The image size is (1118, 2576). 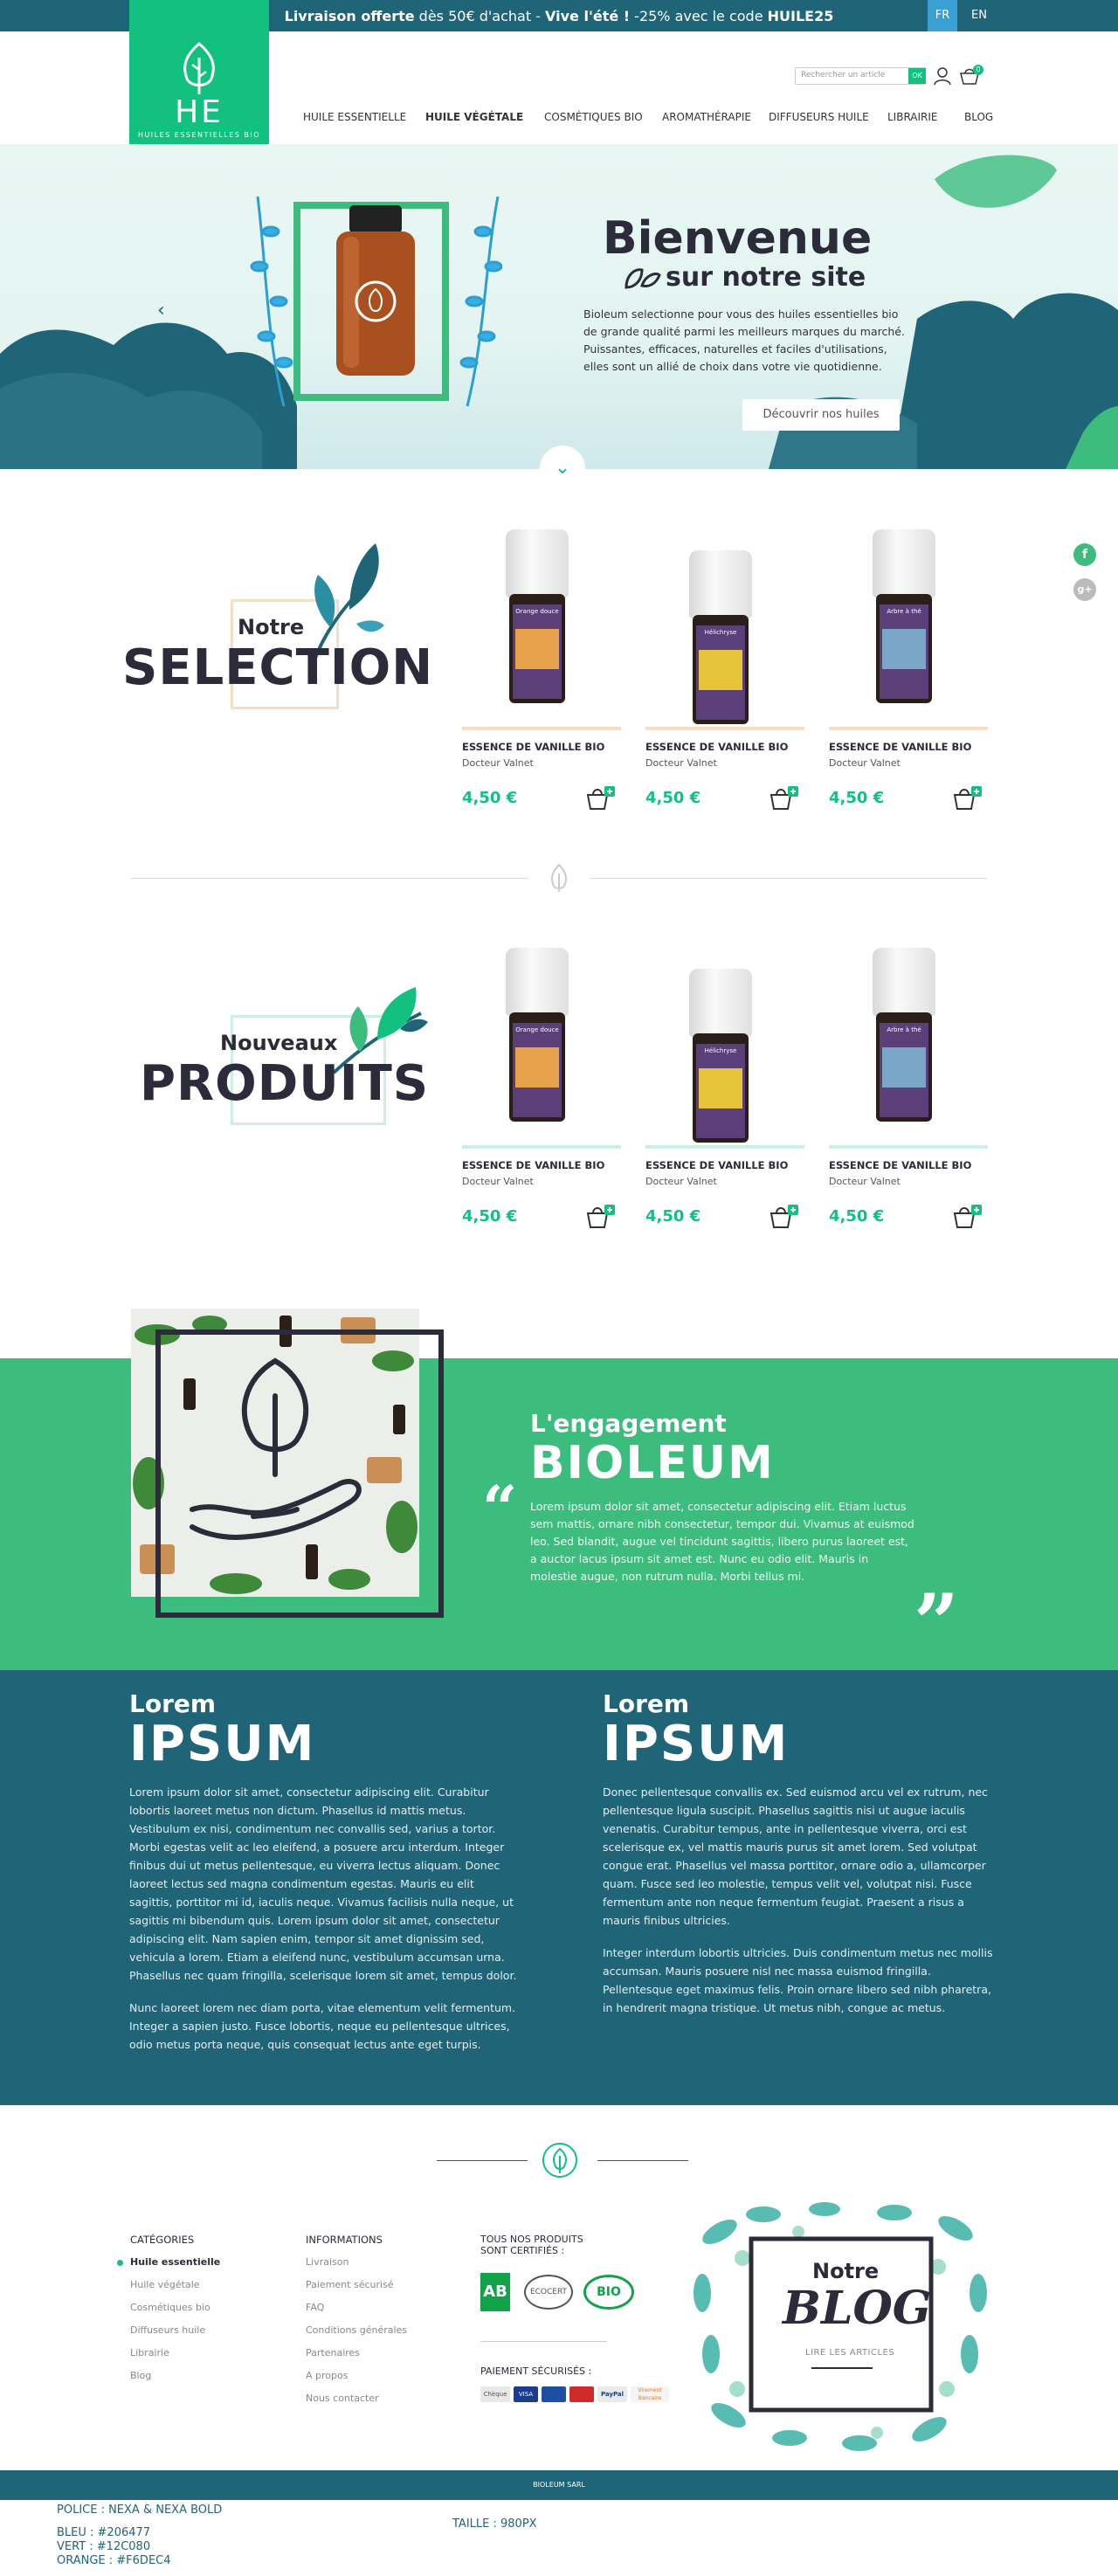 What do you see at coordinates (821, 415) in the screenshot?
I see `discover-oils-button: Découvrir nos huiles` at bounding box center [821, 415].